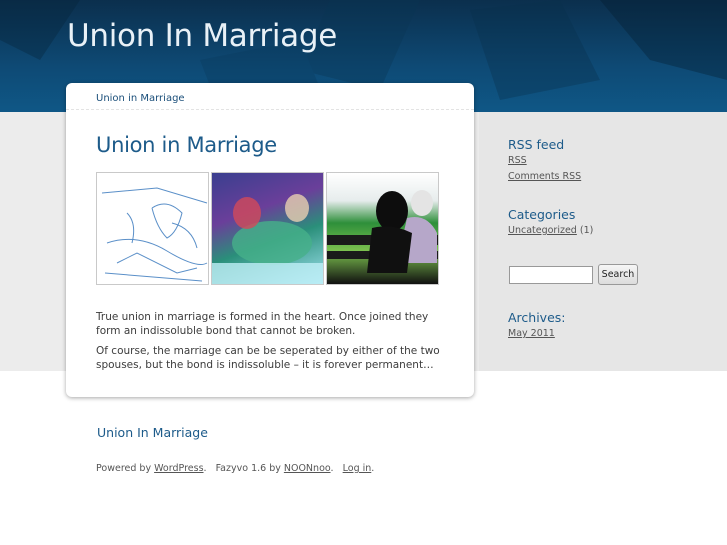 The height and width of the screenshot is (545, 727). Describe the element at coordinates (544, 176) in the screenshot. I see `comments-rss-link: Comments RSS` at that location.